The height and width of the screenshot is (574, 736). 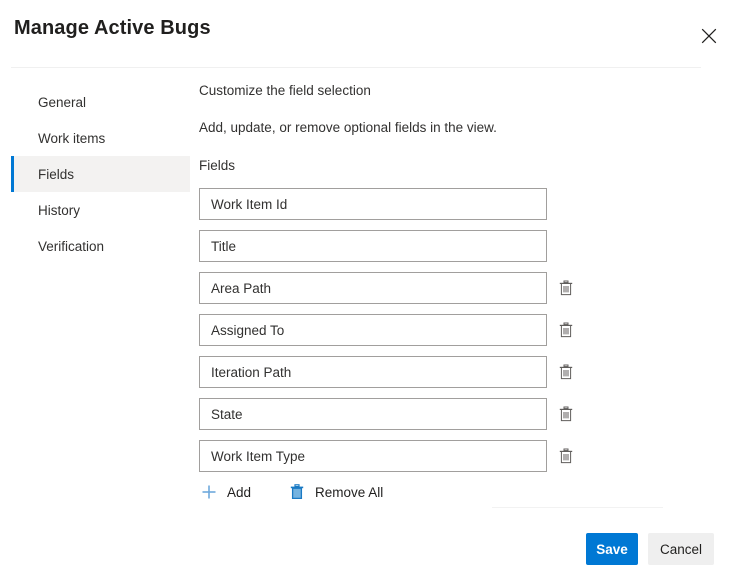 I want to click on remove-all-fields-label: Remove All, so click(x=349, y=492).